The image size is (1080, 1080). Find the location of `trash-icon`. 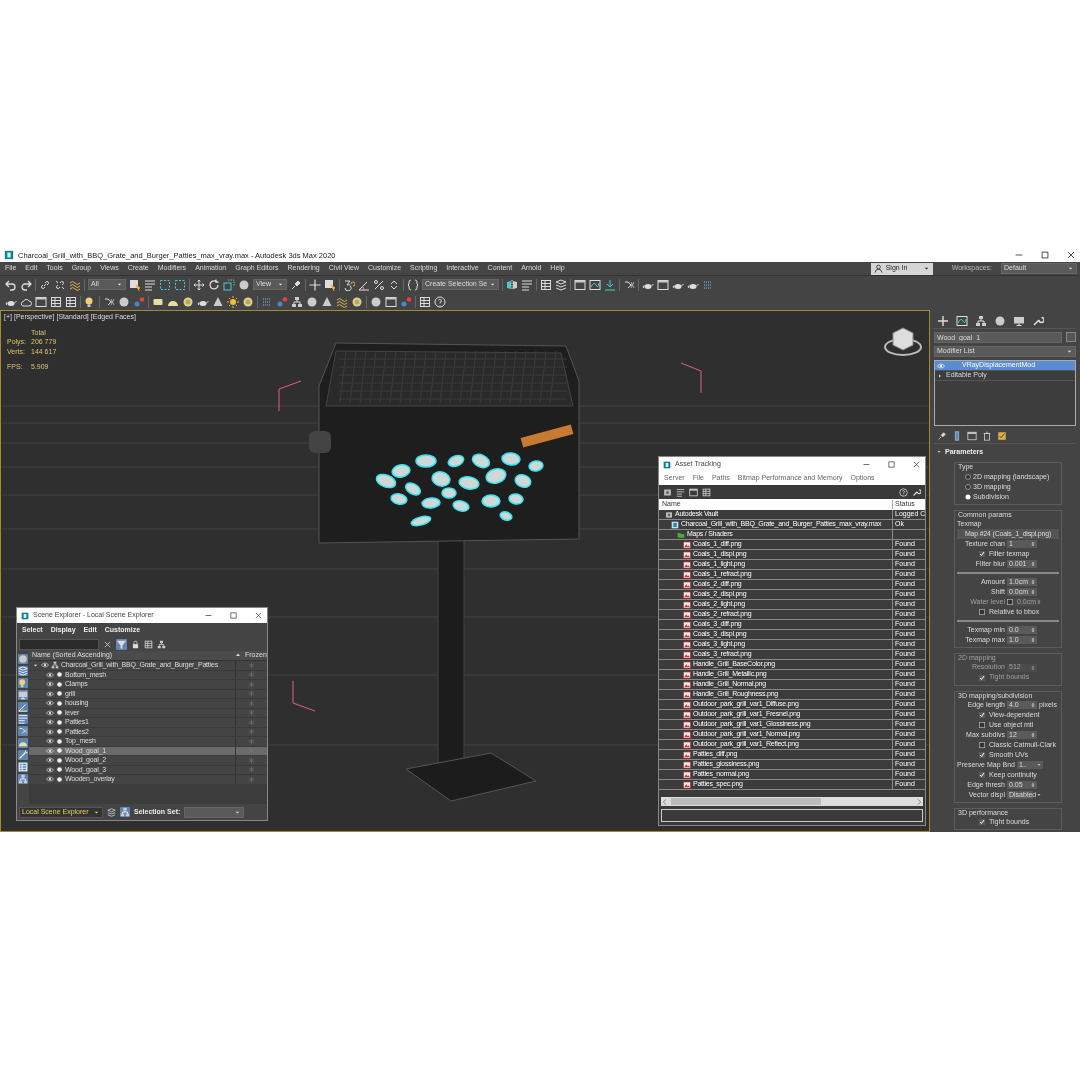

trash-icon is located at coordinates (987, 436).